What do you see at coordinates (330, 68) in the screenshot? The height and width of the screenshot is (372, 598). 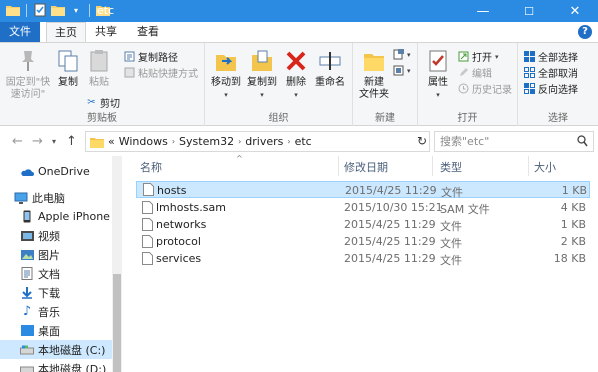 I see `rename-button: 重命名` at bounding box center [330, 68].